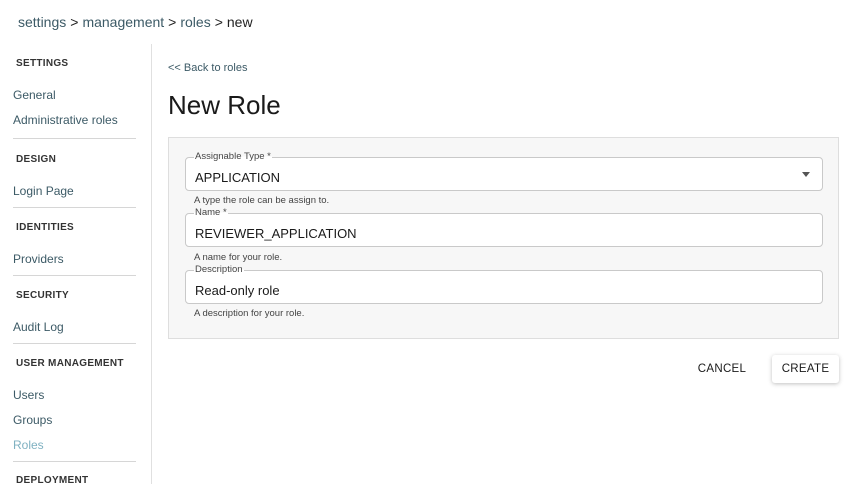 This screenshot has width=850, height=484. I want to click on sidebar-heading-identities: IDENTITIES, so click(45, 227).